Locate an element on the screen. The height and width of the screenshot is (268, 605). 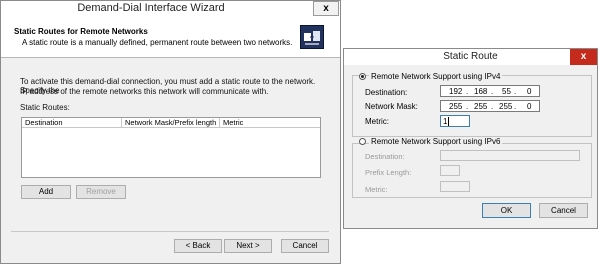
network-mask-label: Network Mask: is located at coordinates (391, 106).